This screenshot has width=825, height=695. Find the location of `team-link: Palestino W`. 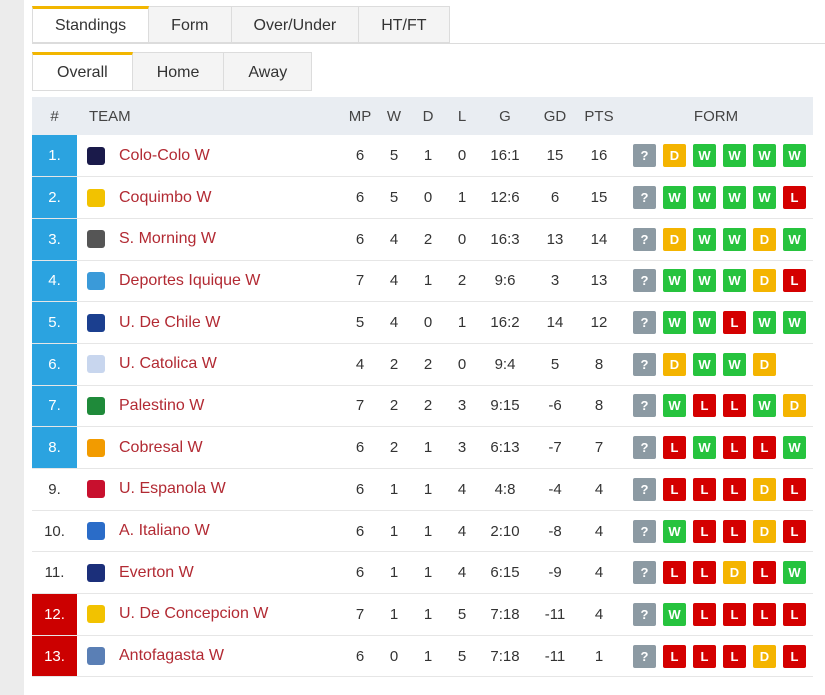

team-link: Palestino W is located at coordinates (161, 406).